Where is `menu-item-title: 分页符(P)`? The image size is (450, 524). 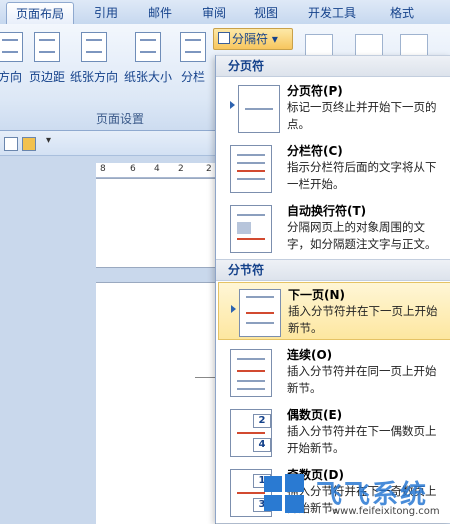 menu-item-title: 分页符(P) is located at coordinates (315, 91).